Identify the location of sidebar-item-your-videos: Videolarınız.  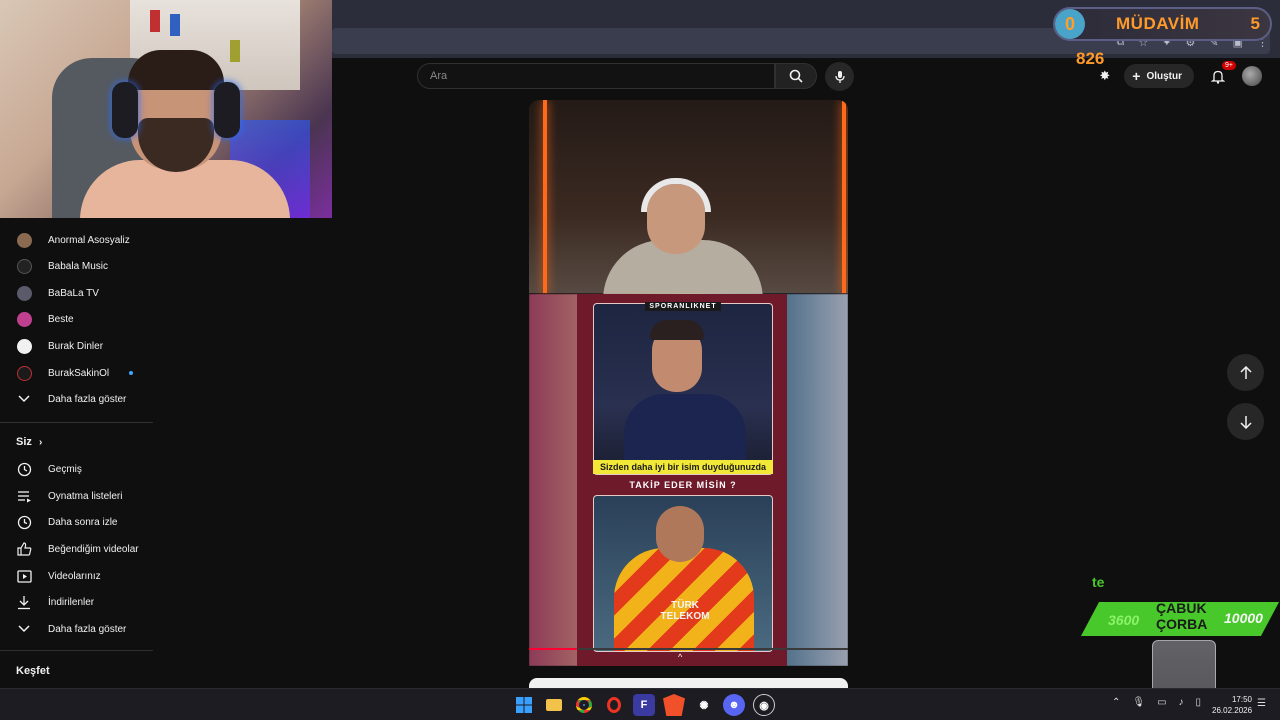
(76, 576).